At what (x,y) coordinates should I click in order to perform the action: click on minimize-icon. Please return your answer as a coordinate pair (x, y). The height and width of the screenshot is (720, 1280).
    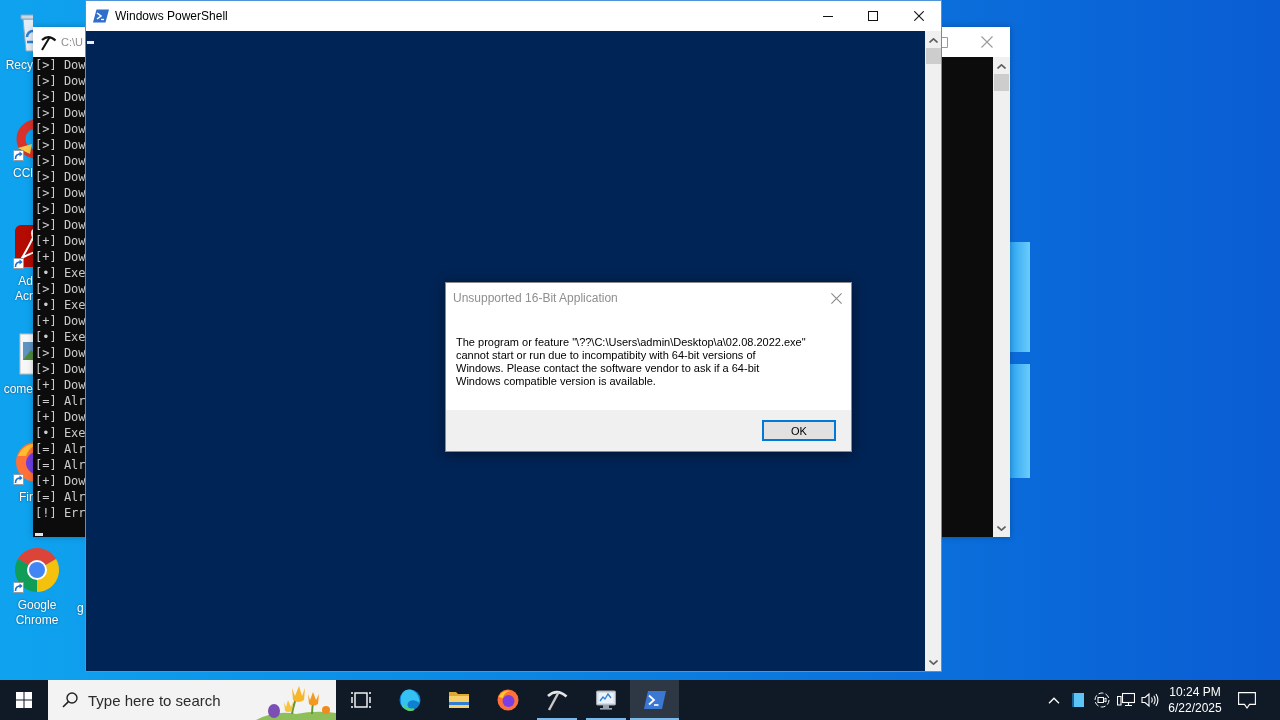
    Looking at the image, I should click on (828, 16).